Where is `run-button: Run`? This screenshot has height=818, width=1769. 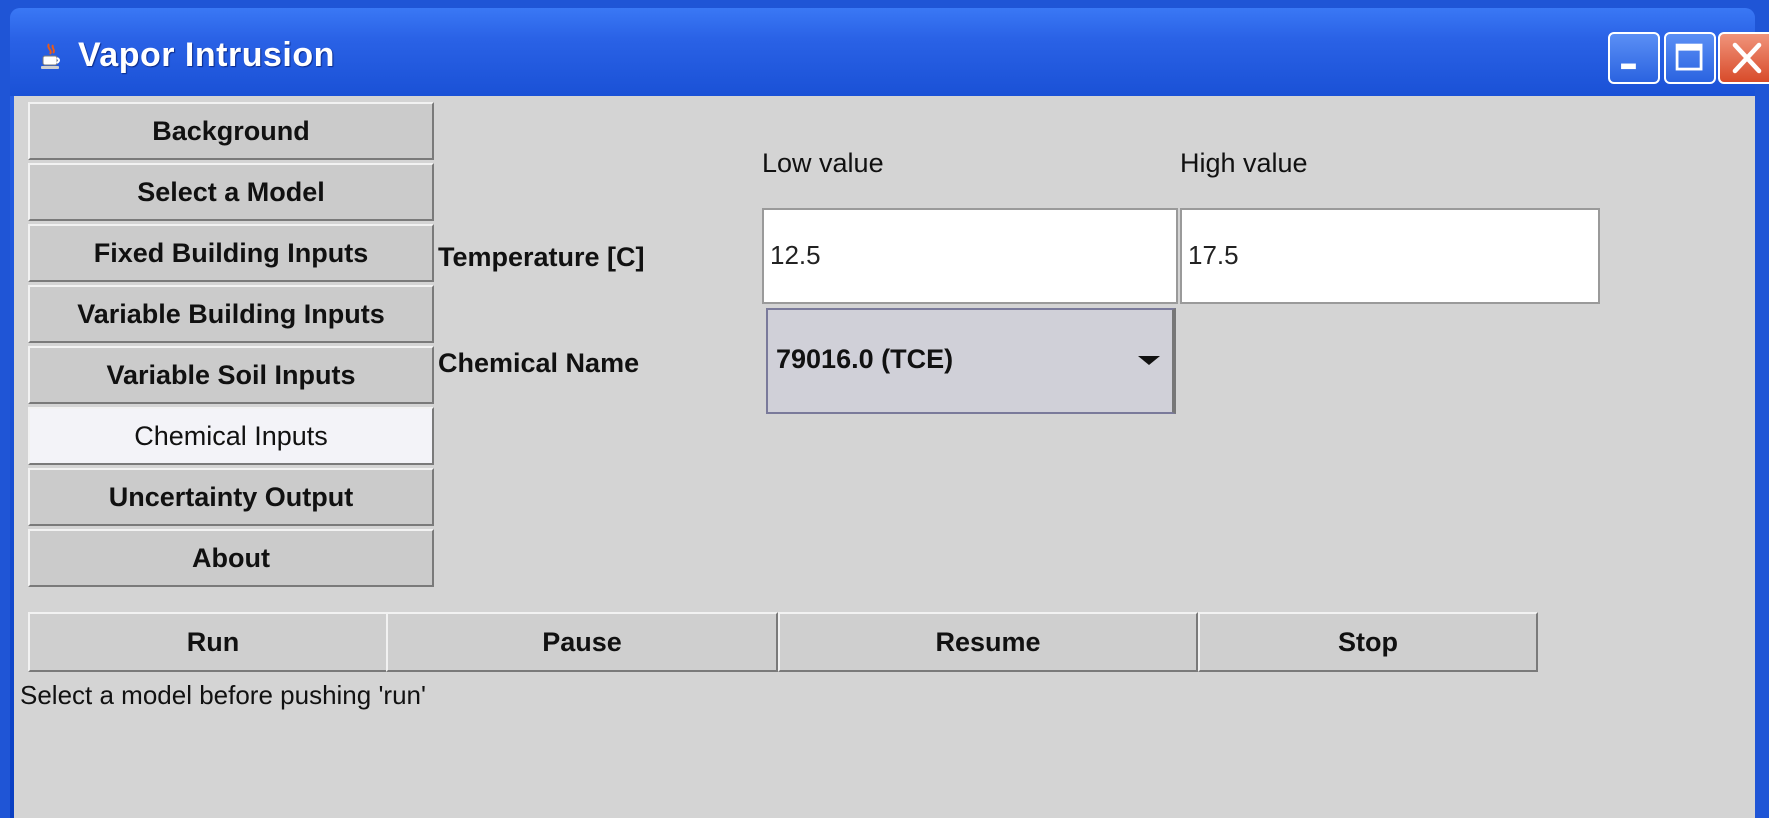
run-button: Run is located at coordinates (213, 642).